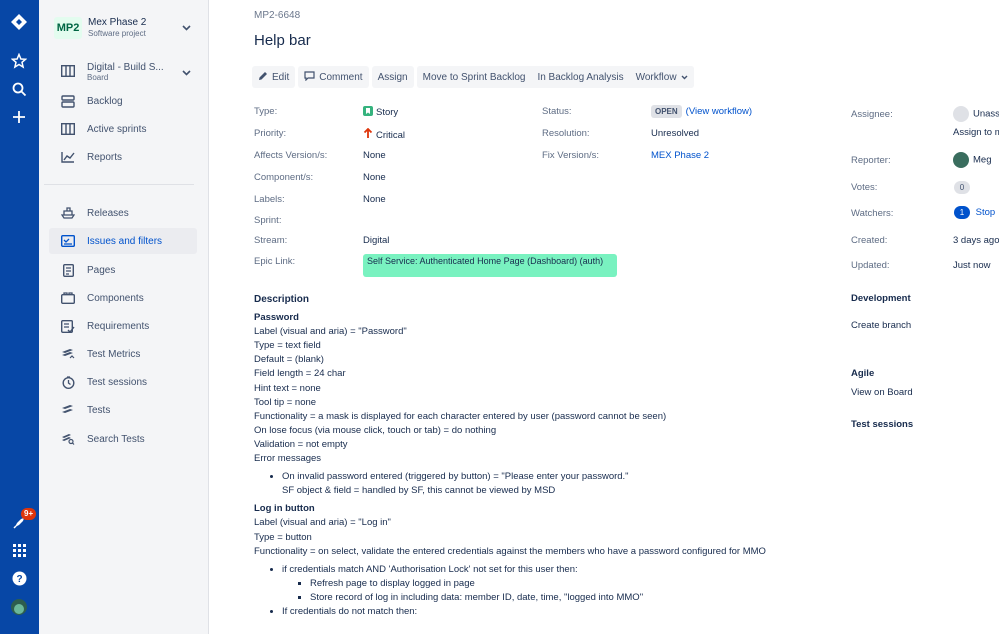  What do you see at coordinates (380, 112) in the screenshot?
I see `type-value: Story` at bounding box center [380, 112].